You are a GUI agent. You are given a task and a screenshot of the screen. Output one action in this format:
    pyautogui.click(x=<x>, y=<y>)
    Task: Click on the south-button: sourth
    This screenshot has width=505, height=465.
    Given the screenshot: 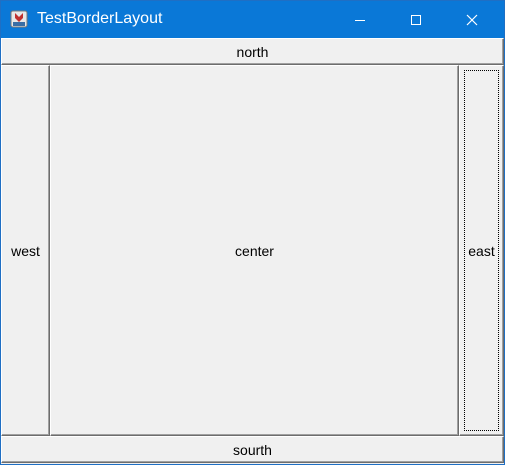 What is the action you would take?
    pyautogui.click(x=252, y=449)
    